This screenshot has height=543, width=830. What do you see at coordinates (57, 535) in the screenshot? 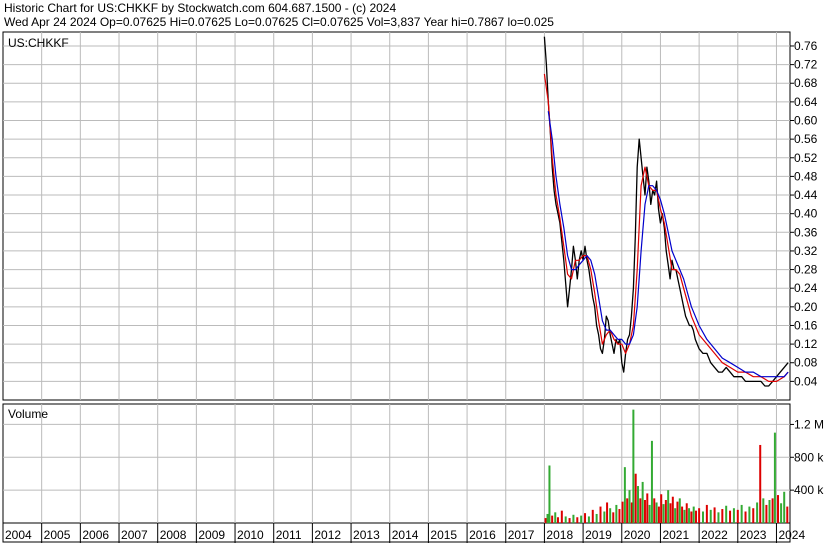
I see `x-tick-label: 2005` at bounding box center [57, 535].